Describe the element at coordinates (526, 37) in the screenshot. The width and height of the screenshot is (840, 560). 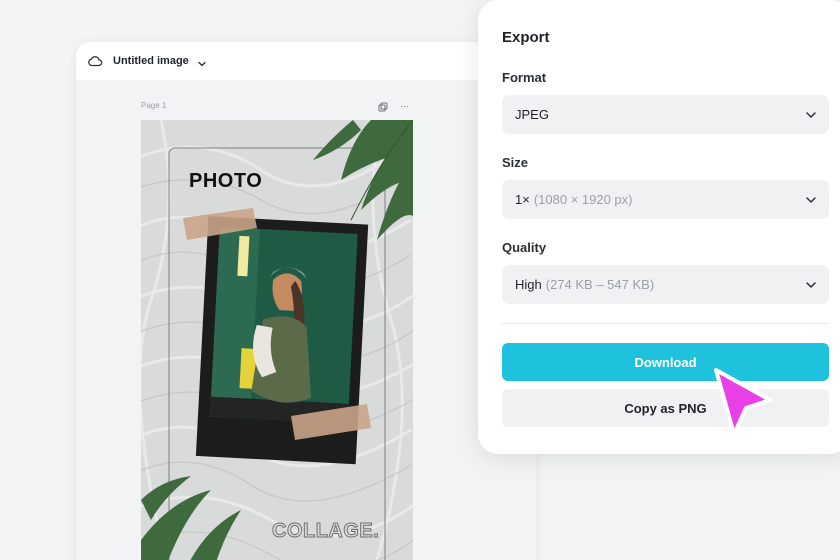
I see `export-panel-title: Export` at that location.